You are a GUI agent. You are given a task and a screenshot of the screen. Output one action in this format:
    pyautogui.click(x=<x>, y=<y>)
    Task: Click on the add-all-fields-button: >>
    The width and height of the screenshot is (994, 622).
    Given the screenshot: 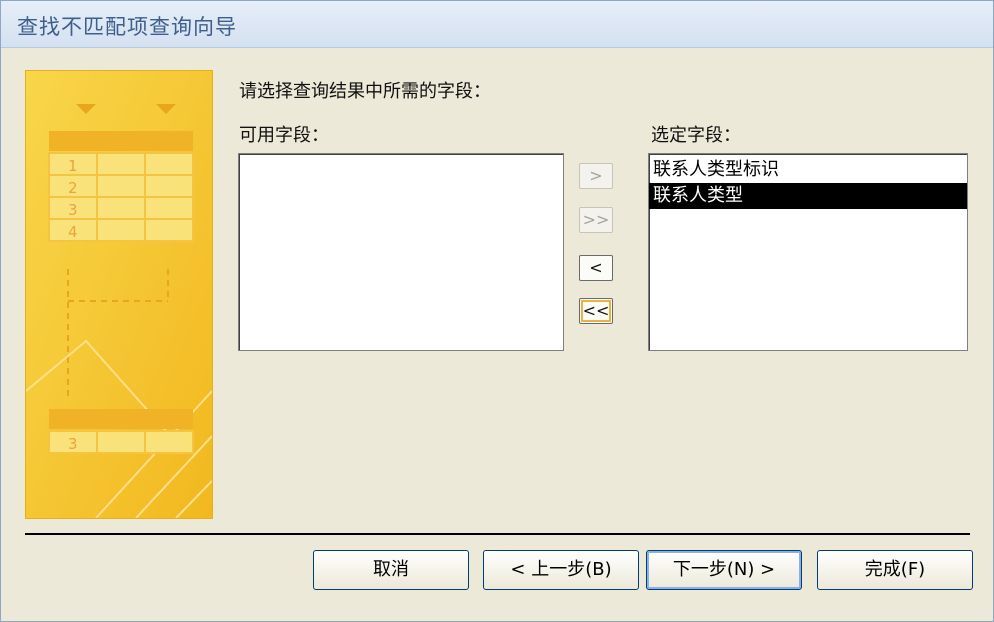 What is the action you would take?
    pyautogui.click(x=596, y=220)
    